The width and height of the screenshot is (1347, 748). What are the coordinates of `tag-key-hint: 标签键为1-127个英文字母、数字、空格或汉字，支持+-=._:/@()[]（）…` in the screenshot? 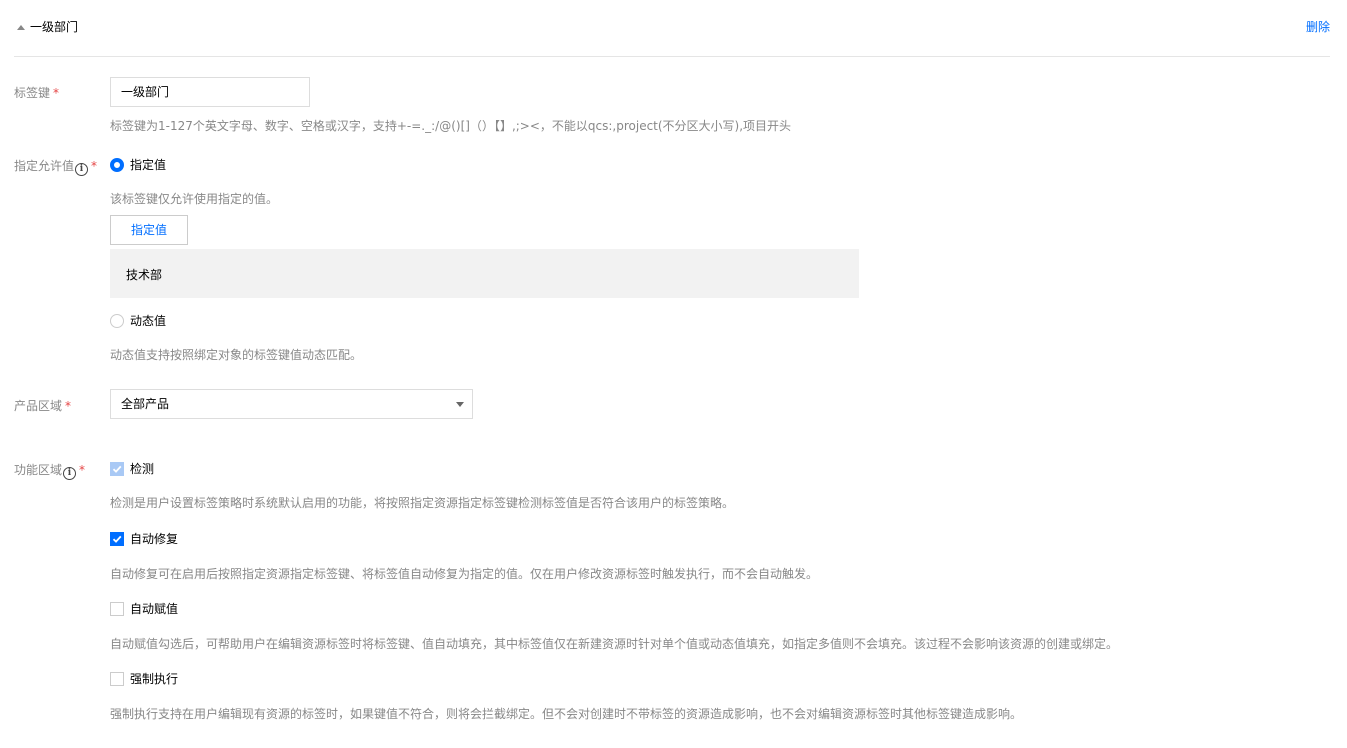 It's located at (451, 126).